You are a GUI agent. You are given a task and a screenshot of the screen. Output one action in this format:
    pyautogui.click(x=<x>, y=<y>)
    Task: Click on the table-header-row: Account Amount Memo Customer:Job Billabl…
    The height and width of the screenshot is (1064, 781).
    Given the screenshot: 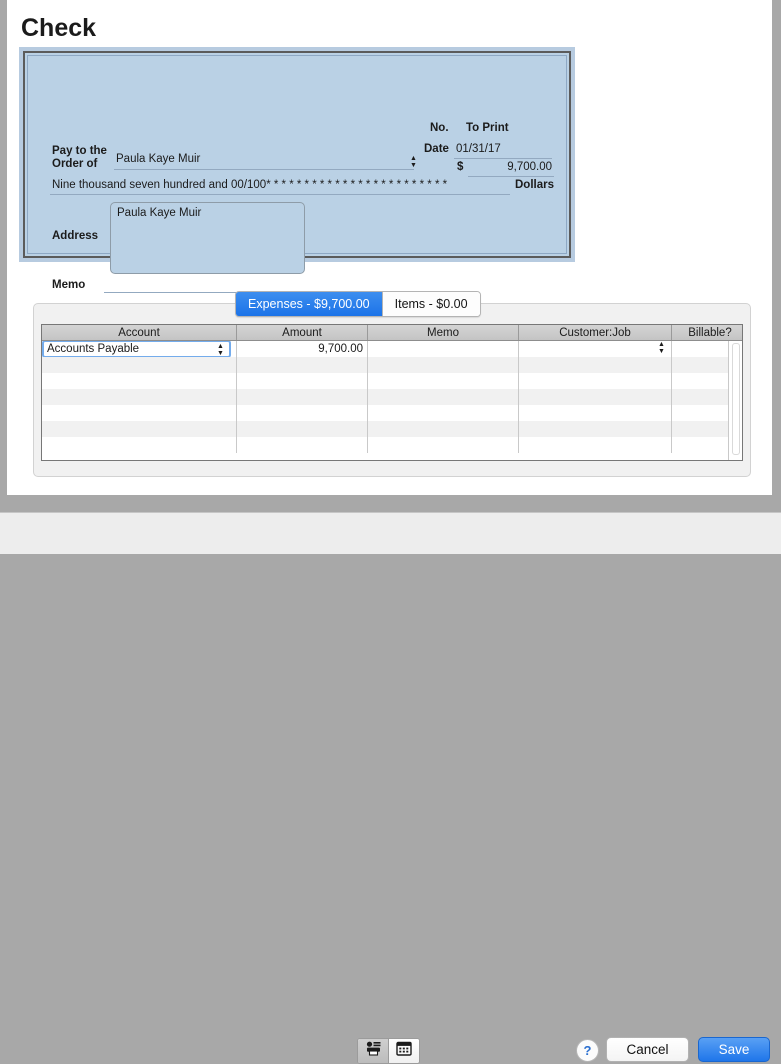 What is the action you would take?
    pyautogui.click(x=392, y=333)
    